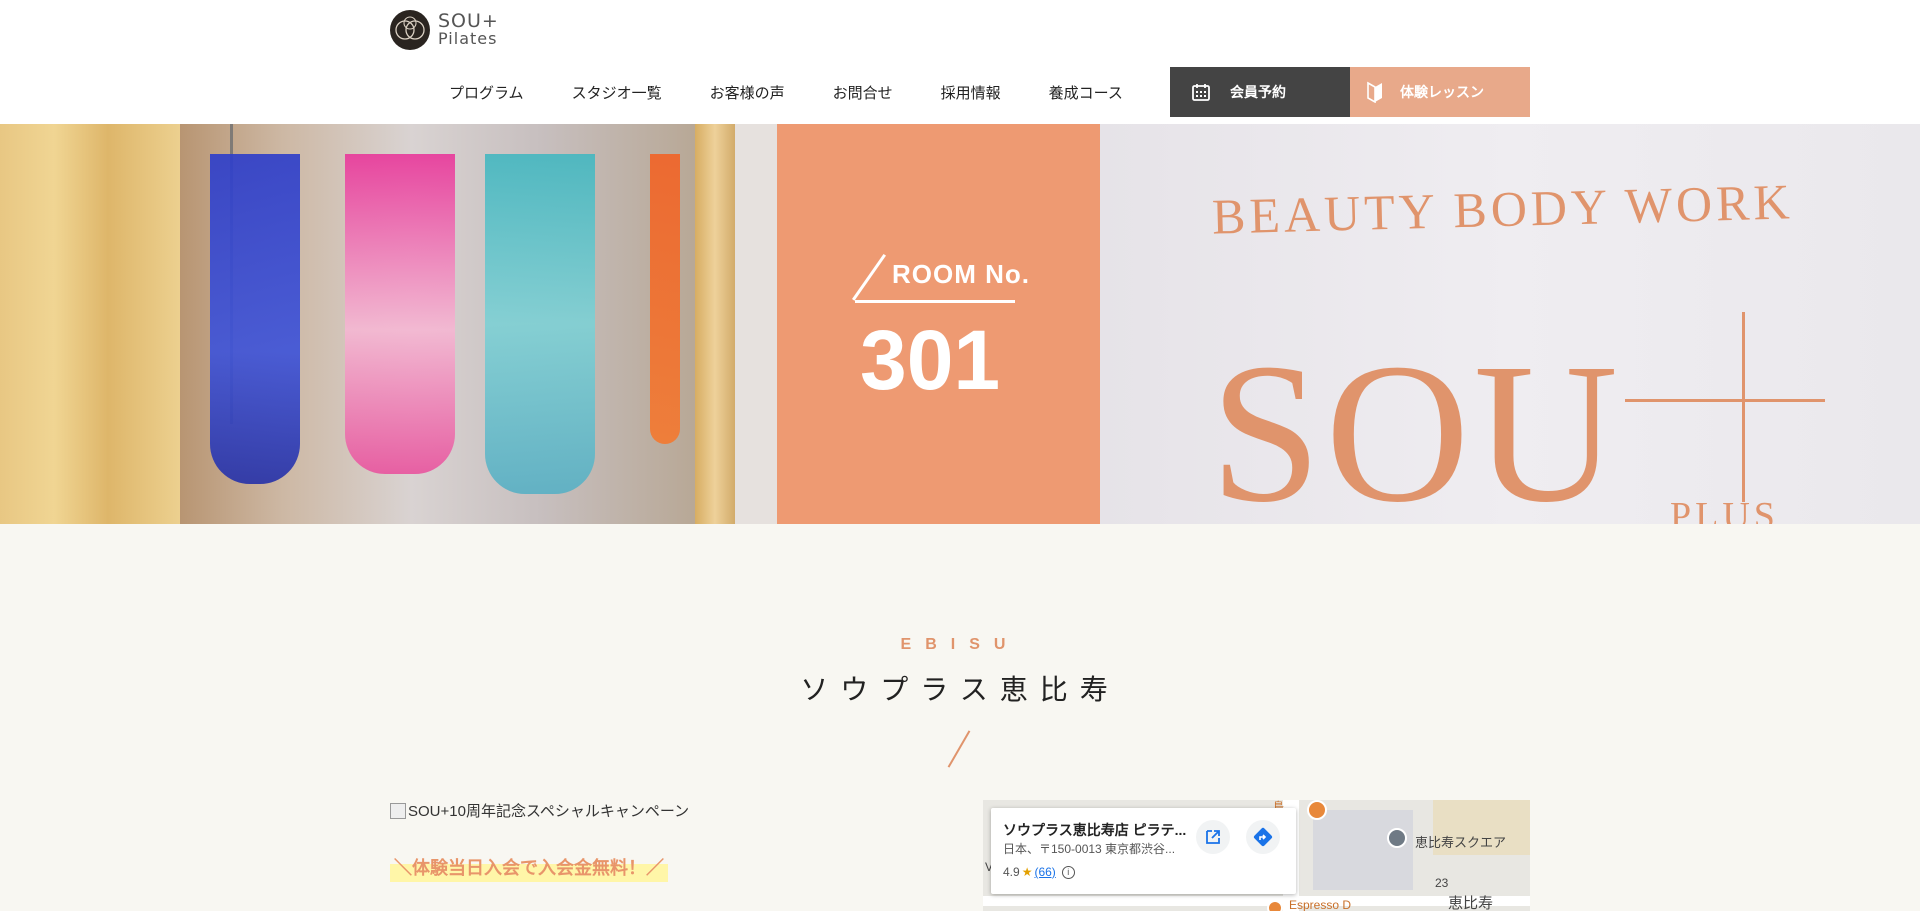 Image resolution: width=1920 pixels, height=911 pixels. What do you see at coordinates (1363, 850) in the screenshot?
I see `map-block` at bounding box center [1363, 850].